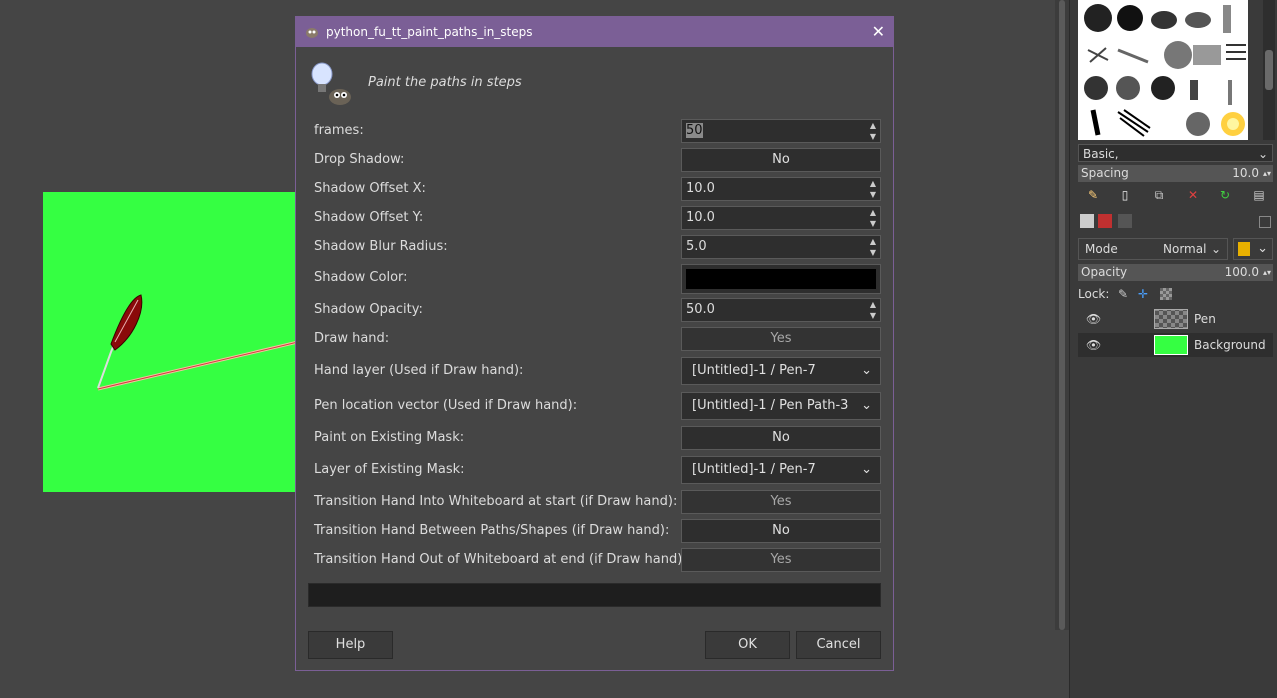 Image resolution: width=1277 pixels, height=698 pixels. I want to click on layers-tab-icon, so click(1087, 221).